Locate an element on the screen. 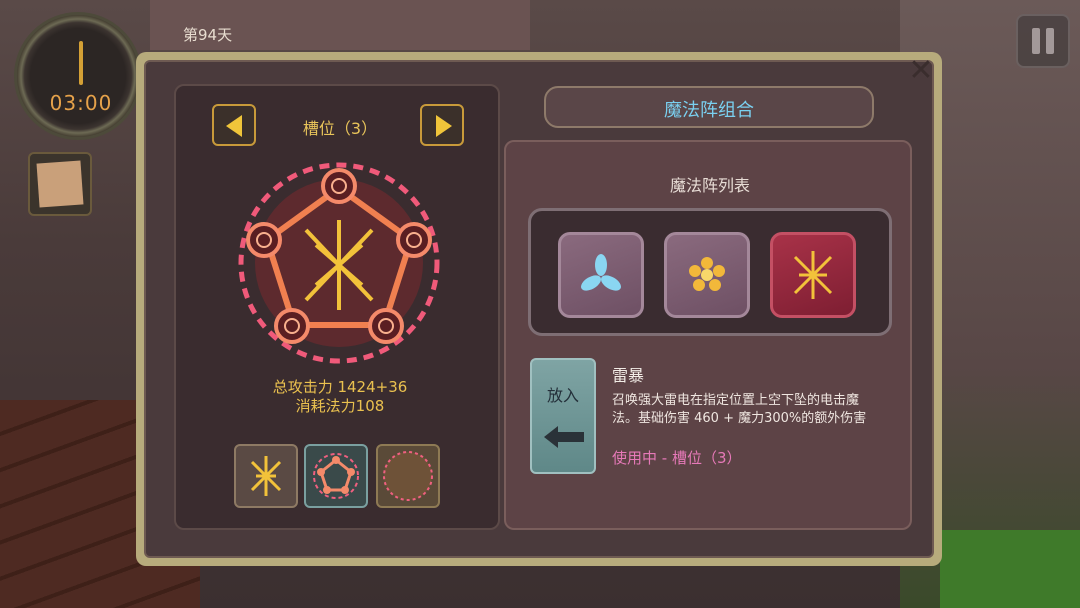  scroll-note-icon is located at coordinates (60, 184).